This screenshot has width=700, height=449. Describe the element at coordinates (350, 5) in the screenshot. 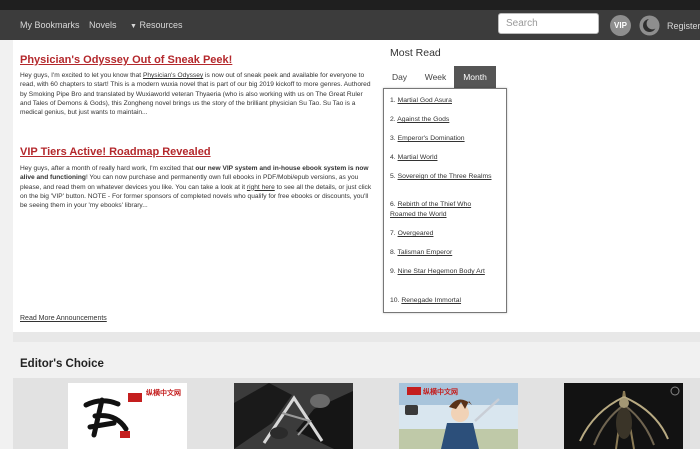

I see `top-strip` at that location.